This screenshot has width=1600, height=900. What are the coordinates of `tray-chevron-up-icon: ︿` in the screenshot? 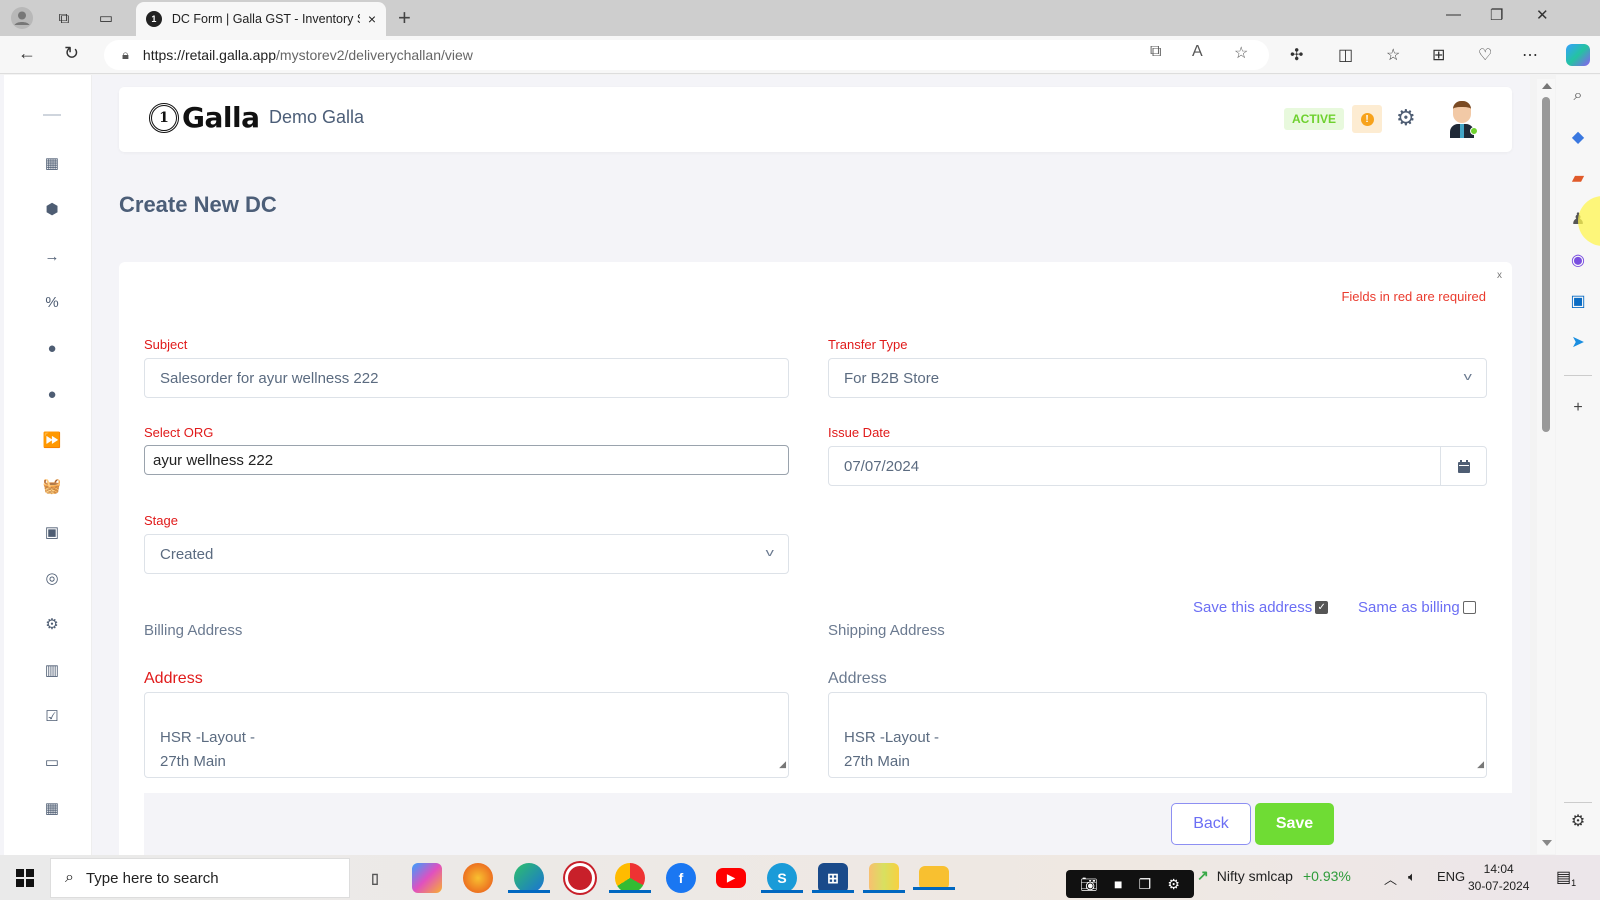 It's located at (1390, 878).